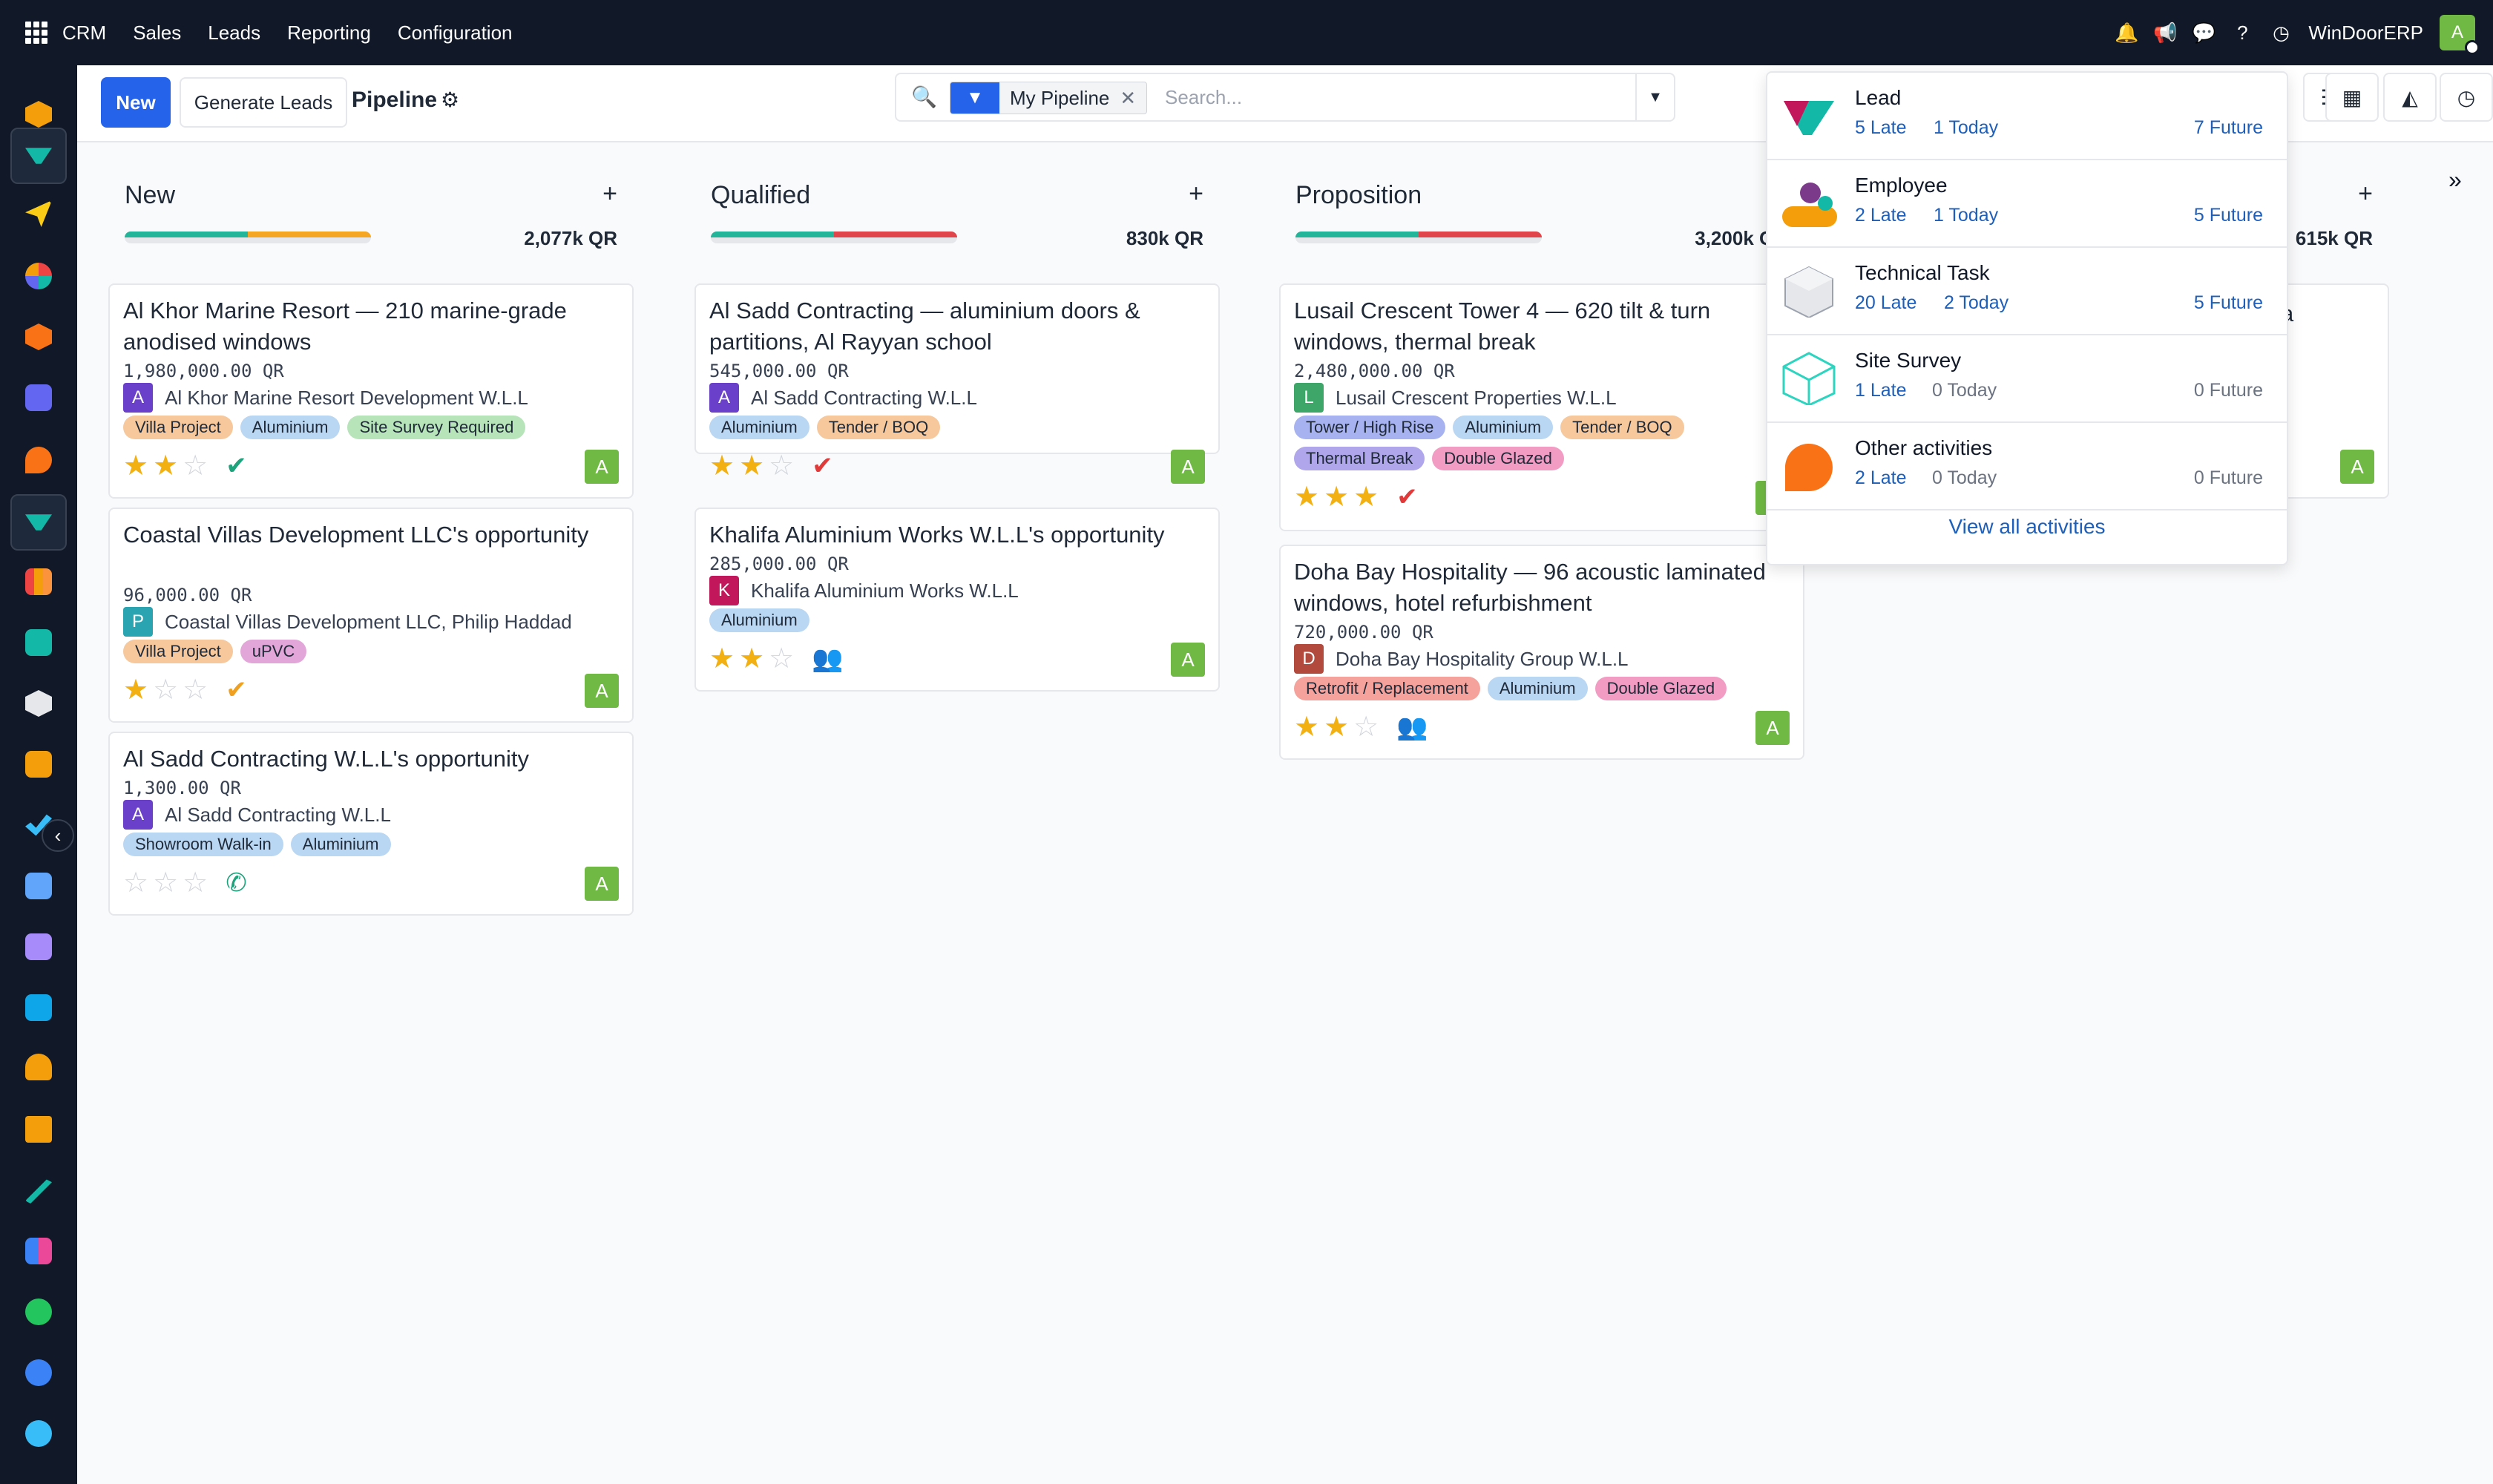 This screenshot has width=2493, height=1484. I want to click on activity-phone-icon: ✆, so click(236, 883).